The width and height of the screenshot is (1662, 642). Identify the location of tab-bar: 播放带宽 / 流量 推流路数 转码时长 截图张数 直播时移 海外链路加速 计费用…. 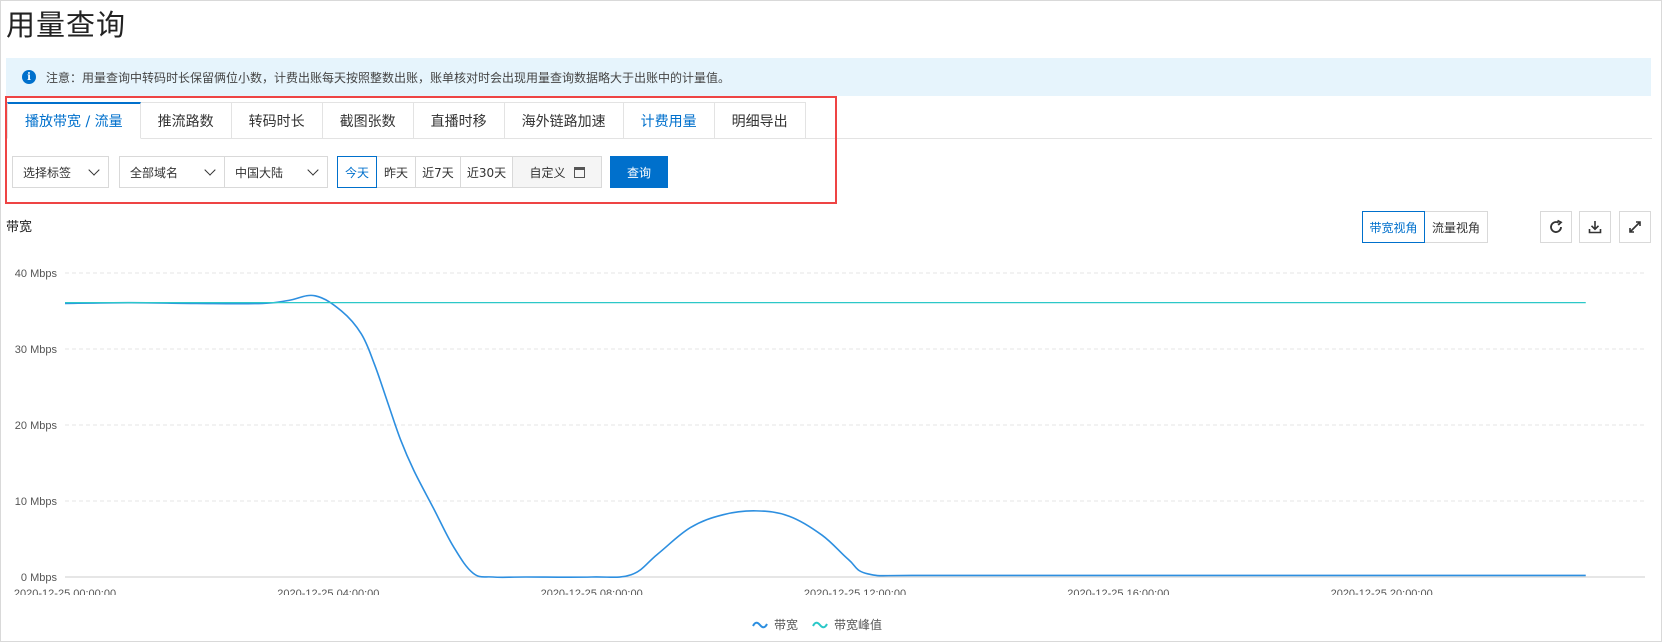
(406, 120).